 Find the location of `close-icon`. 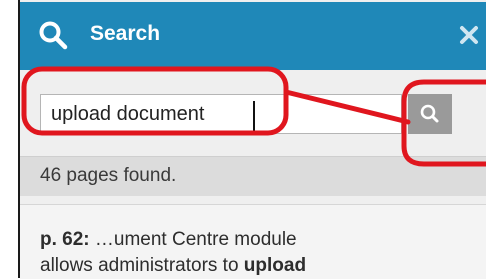

close-icon is located at coordinates (469, 35).